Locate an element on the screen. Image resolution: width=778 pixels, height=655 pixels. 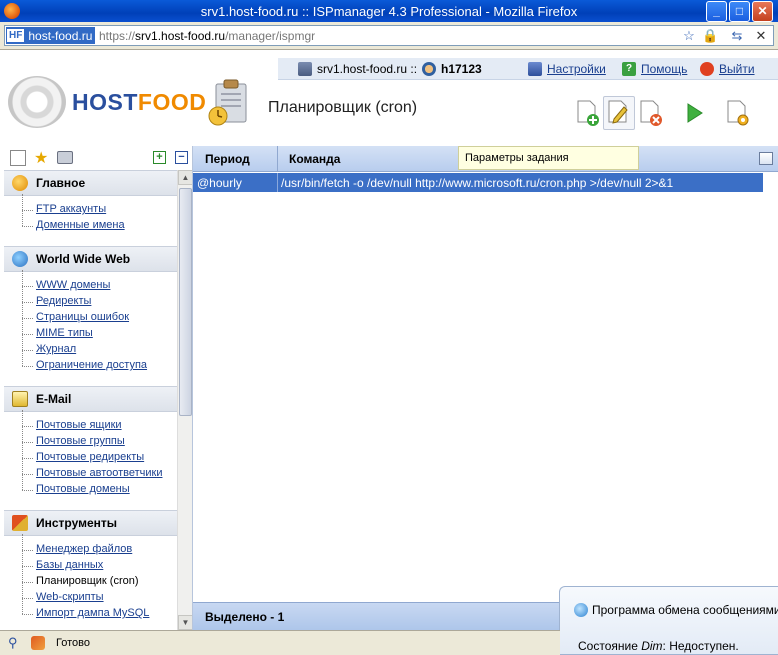
sidebar-item: Редиректы is located at coordinates (100, 298).